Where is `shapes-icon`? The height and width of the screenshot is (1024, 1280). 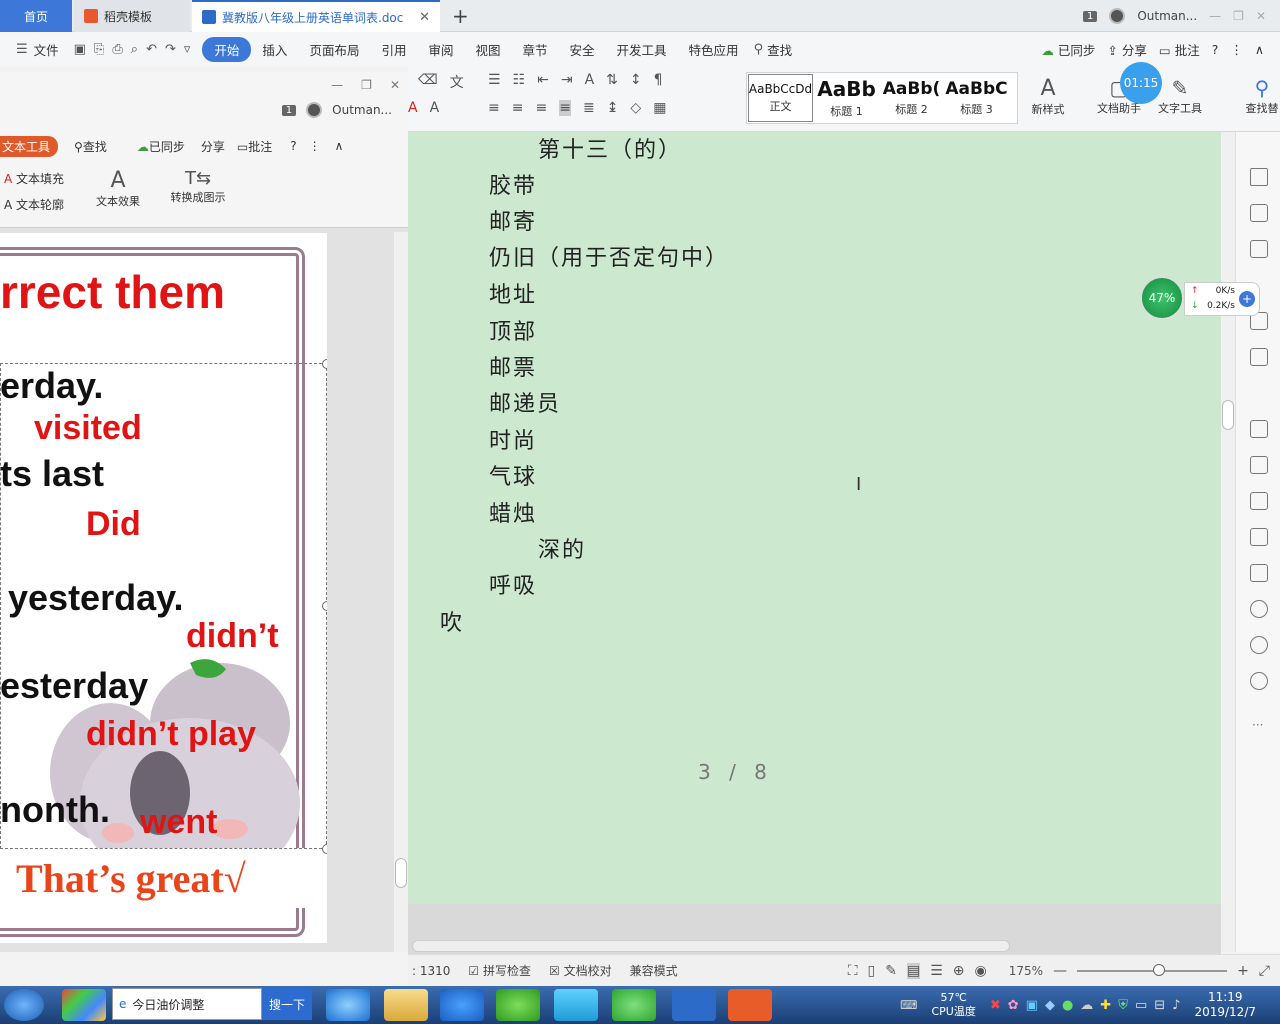
shapes-icon is located at coordinates (1259, 249).